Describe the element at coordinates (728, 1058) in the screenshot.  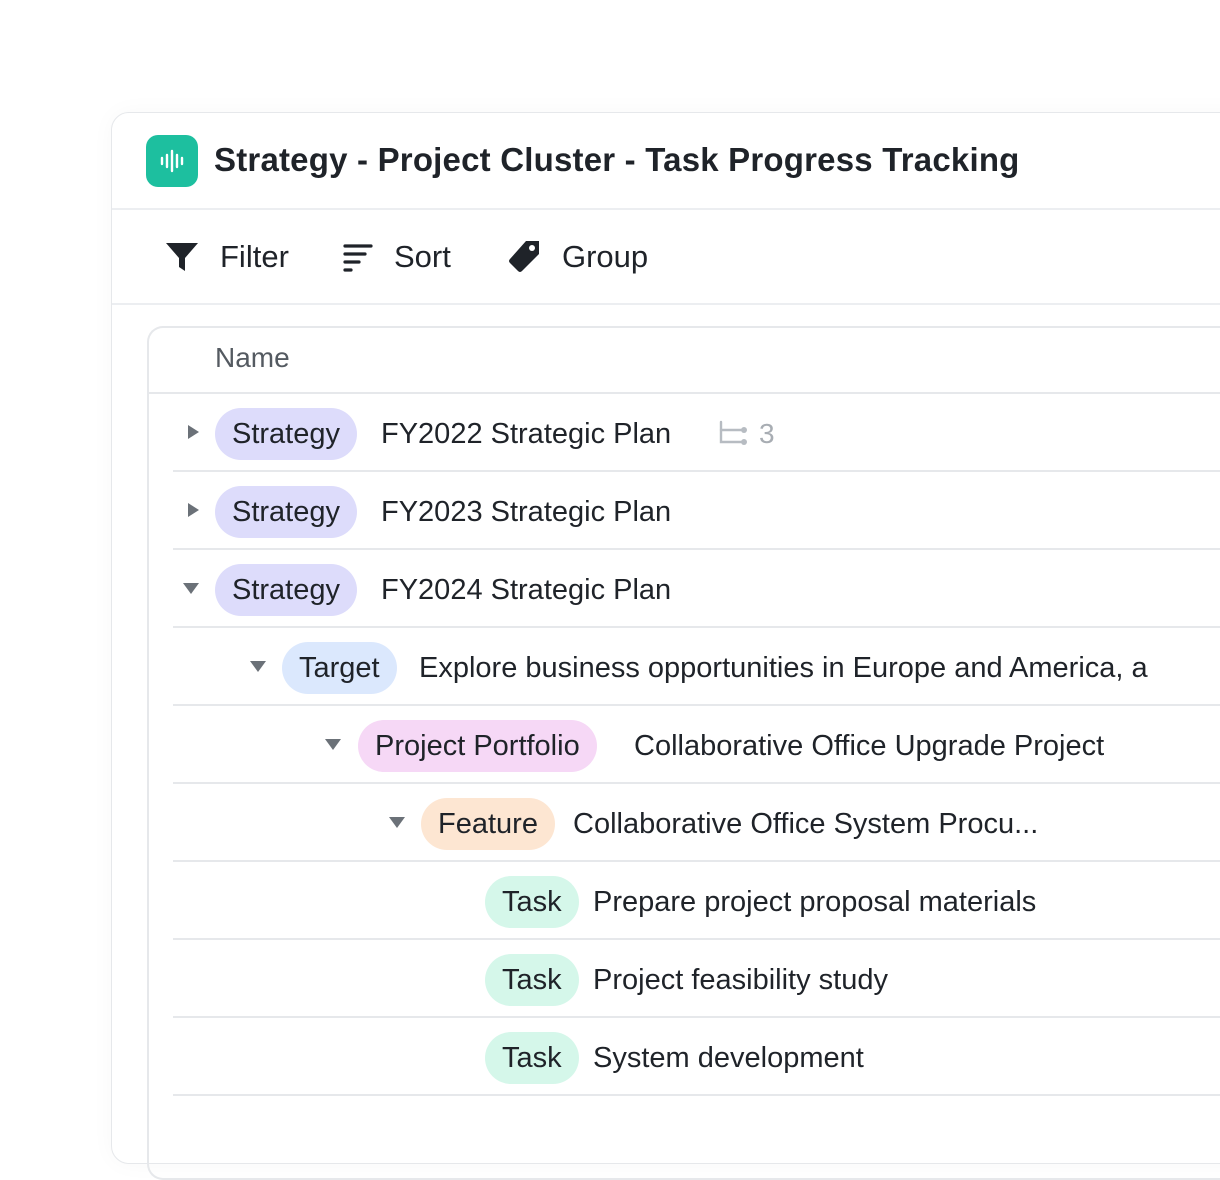
I see `row-title: System development` at that location.